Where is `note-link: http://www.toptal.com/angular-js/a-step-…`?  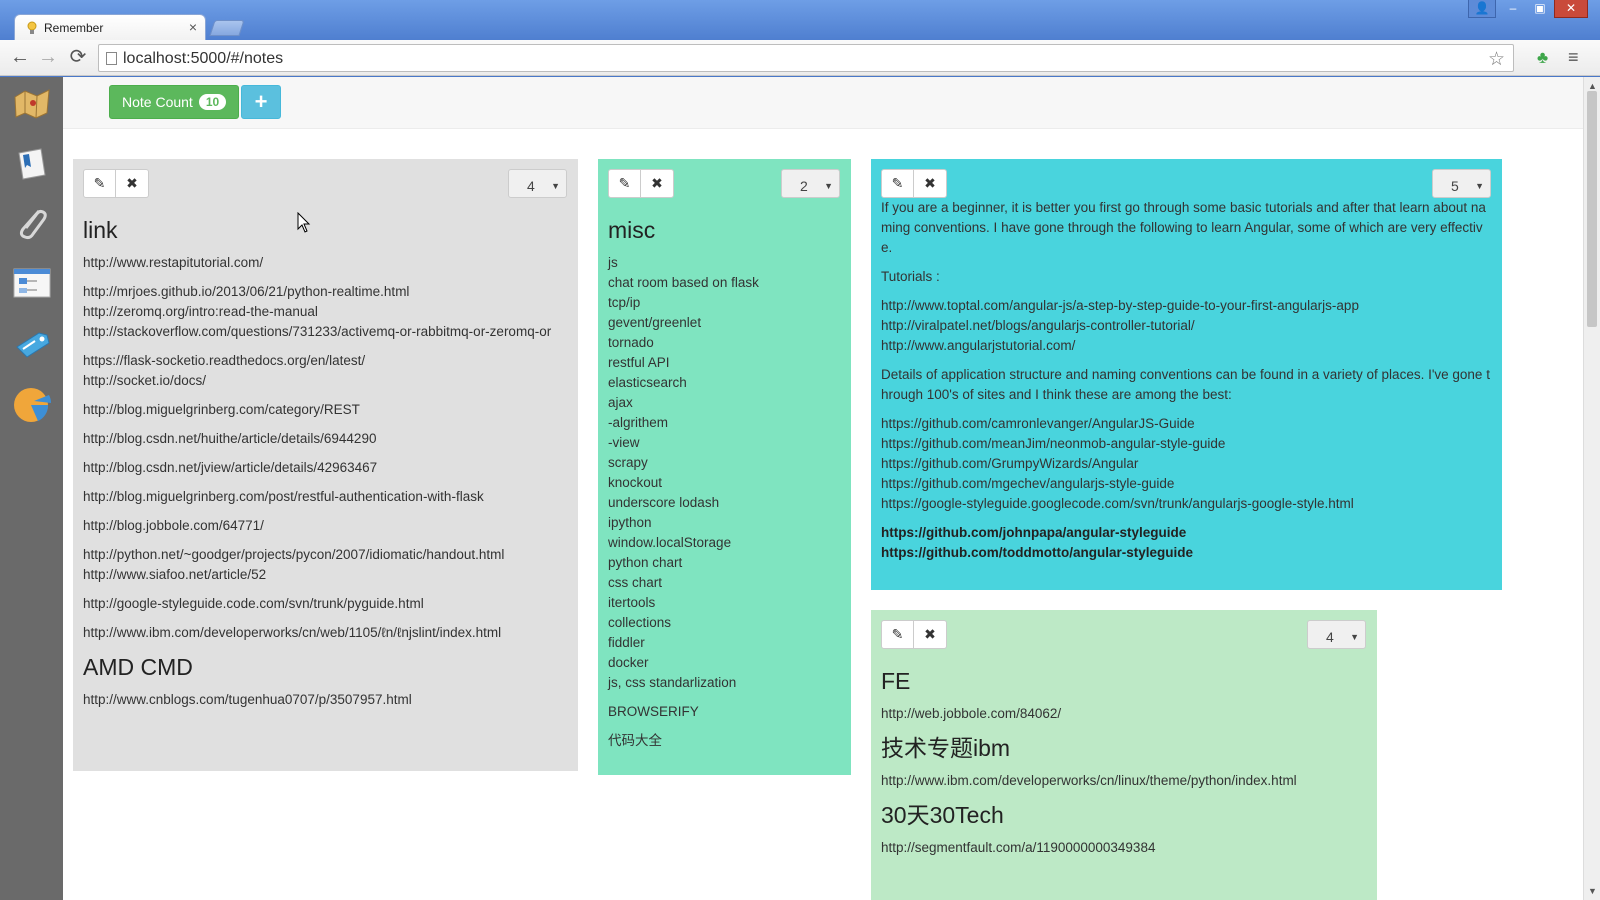
note-link: http://www.toptal.com/angular-js/a-step-… is located at coordinates (1186, 306).